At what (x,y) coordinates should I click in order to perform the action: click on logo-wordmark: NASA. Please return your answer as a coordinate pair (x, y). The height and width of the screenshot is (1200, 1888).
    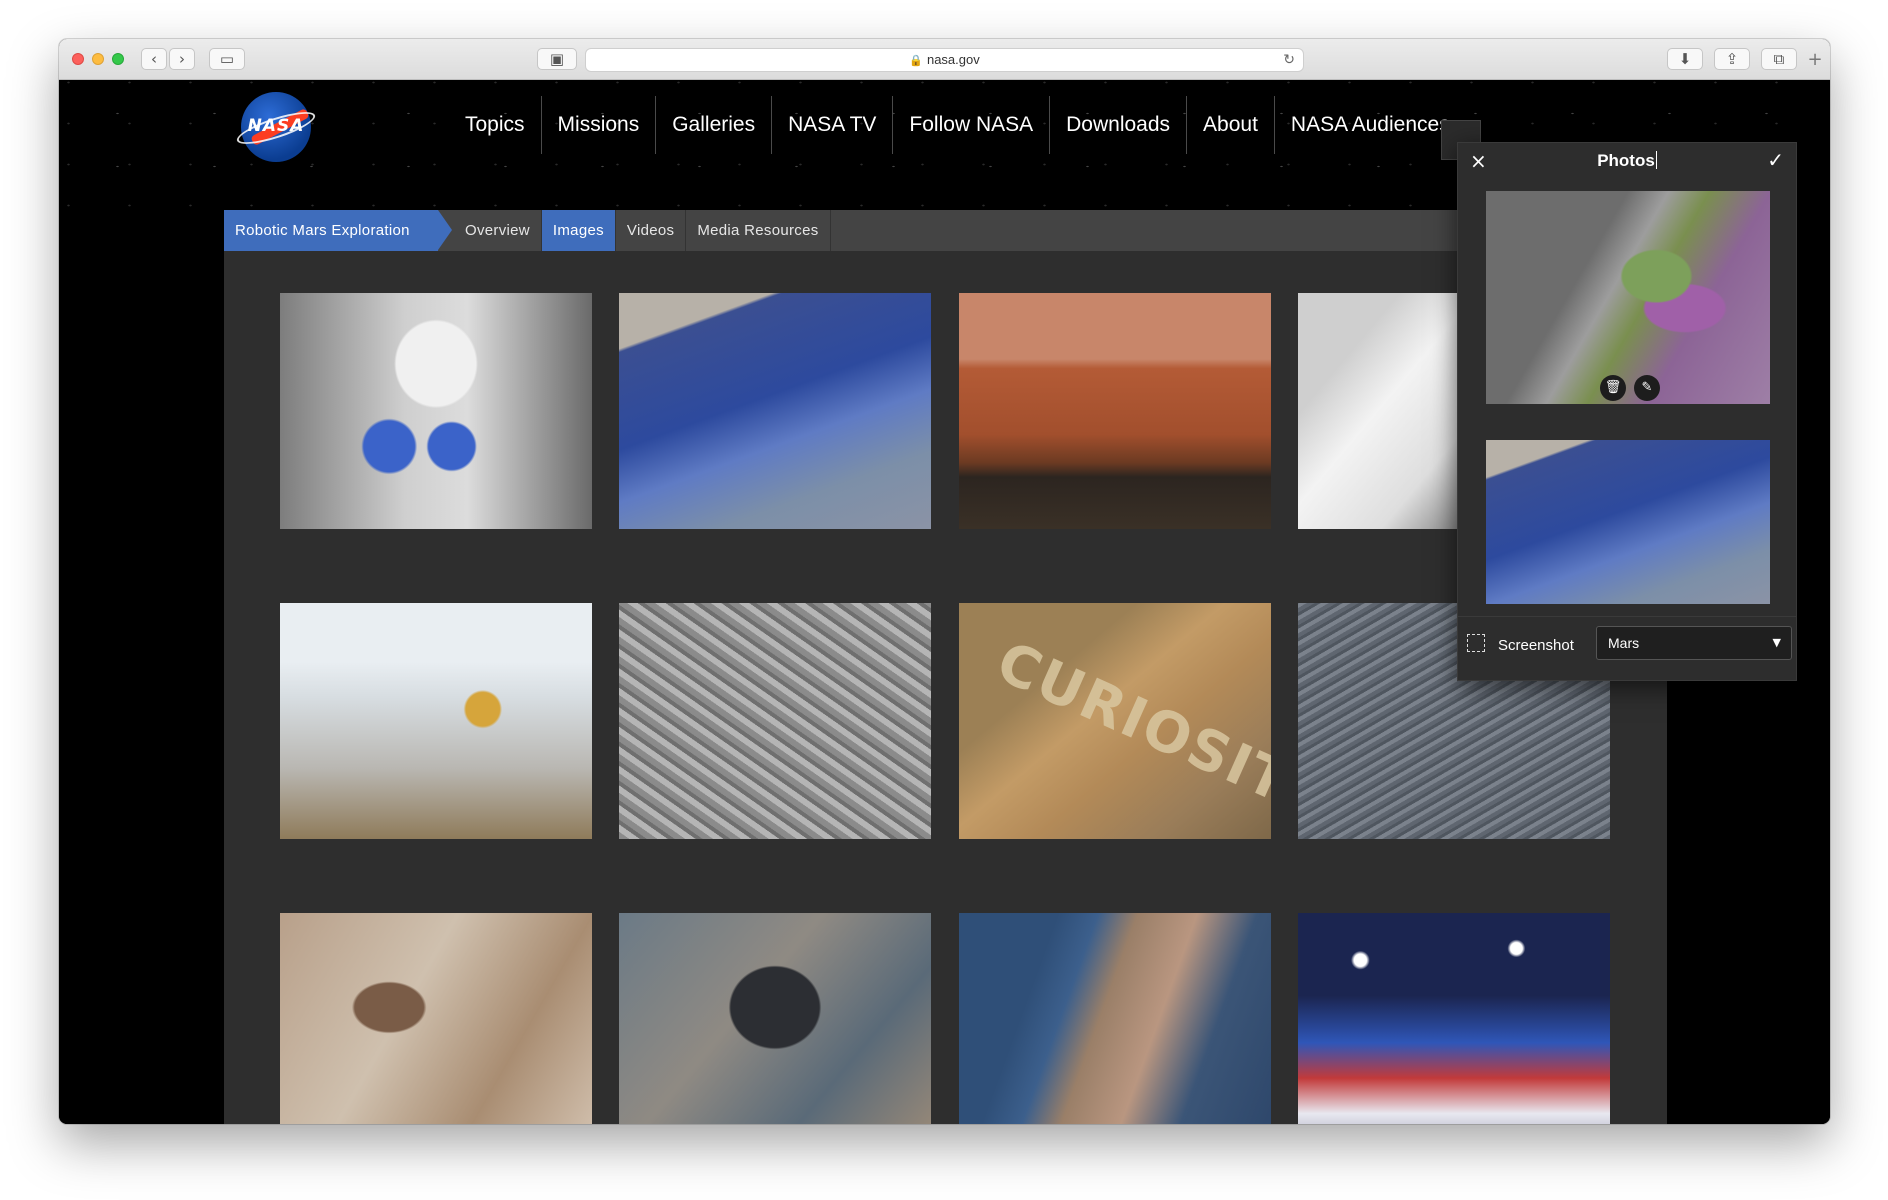
    Looking at the image, I should click on (276, 126).